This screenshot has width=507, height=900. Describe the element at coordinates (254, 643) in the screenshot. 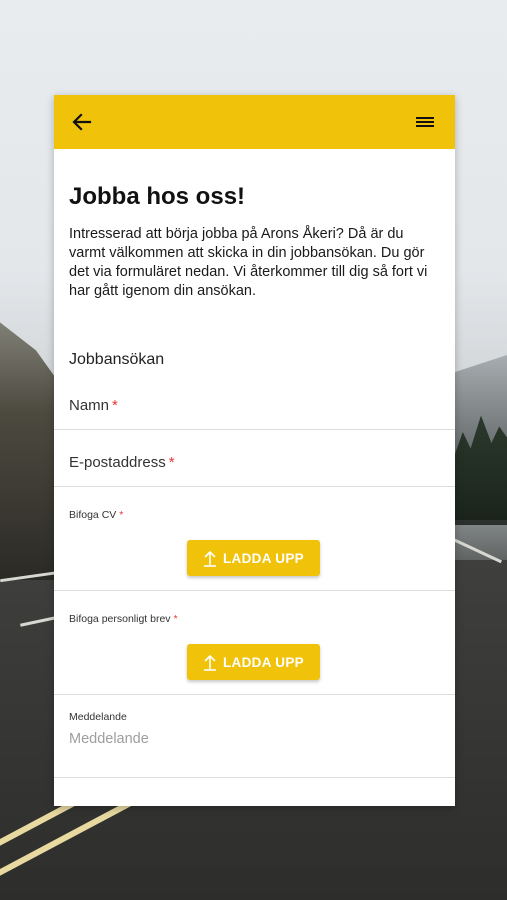

I see `letter-upload-field: Bifoga personligt brev * LADDA UPP` at that location.